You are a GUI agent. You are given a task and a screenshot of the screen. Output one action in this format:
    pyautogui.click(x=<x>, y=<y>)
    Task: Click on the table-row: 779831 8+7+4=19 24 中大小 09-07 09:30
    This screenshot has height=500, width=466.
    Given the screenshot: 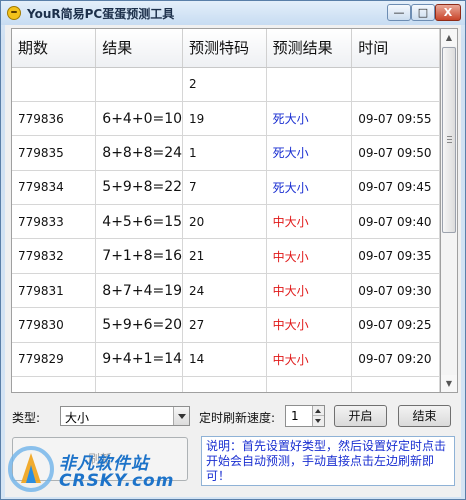 What is the action you would take?
    pyautogui.click(x=226, y=291)
    